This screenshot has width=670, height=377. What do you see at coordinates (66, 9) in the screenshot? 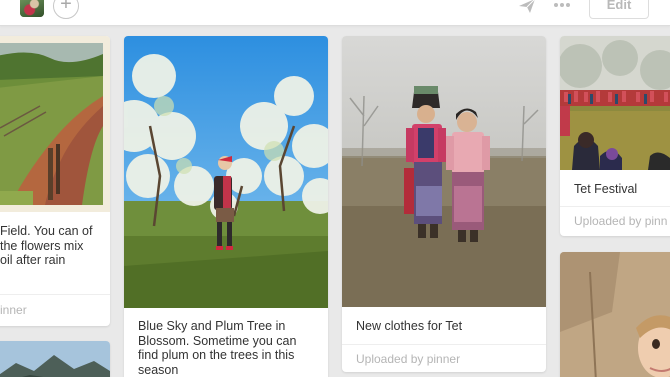
I see `add-collaborator-button: +` at bounding box center [66, 9].